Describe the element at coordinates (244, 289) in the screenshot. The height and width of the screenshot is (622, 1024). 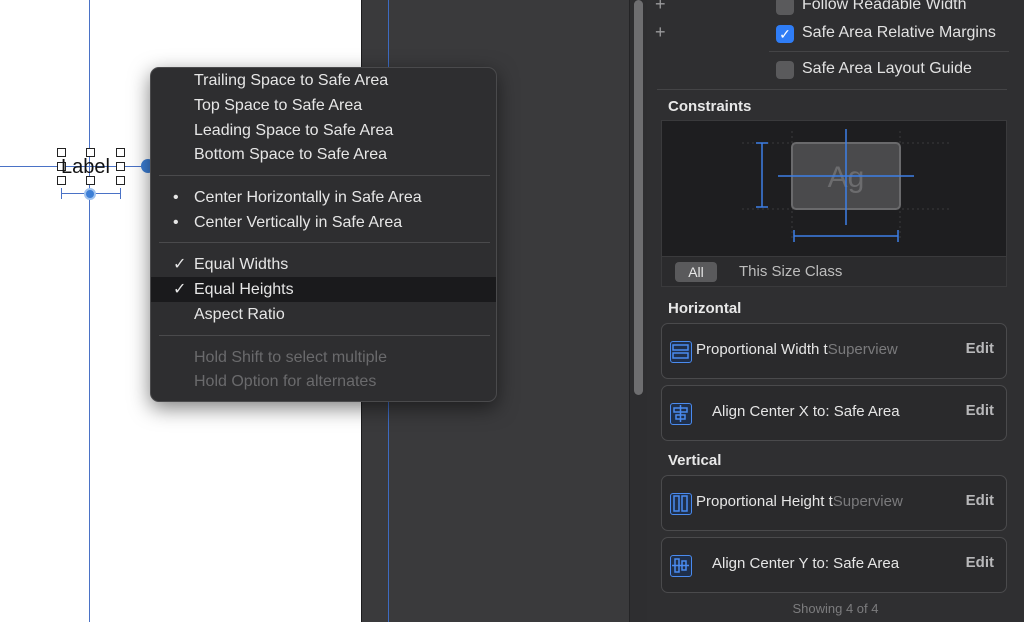
I see `menu-item-label: Equal Heights` at that location.